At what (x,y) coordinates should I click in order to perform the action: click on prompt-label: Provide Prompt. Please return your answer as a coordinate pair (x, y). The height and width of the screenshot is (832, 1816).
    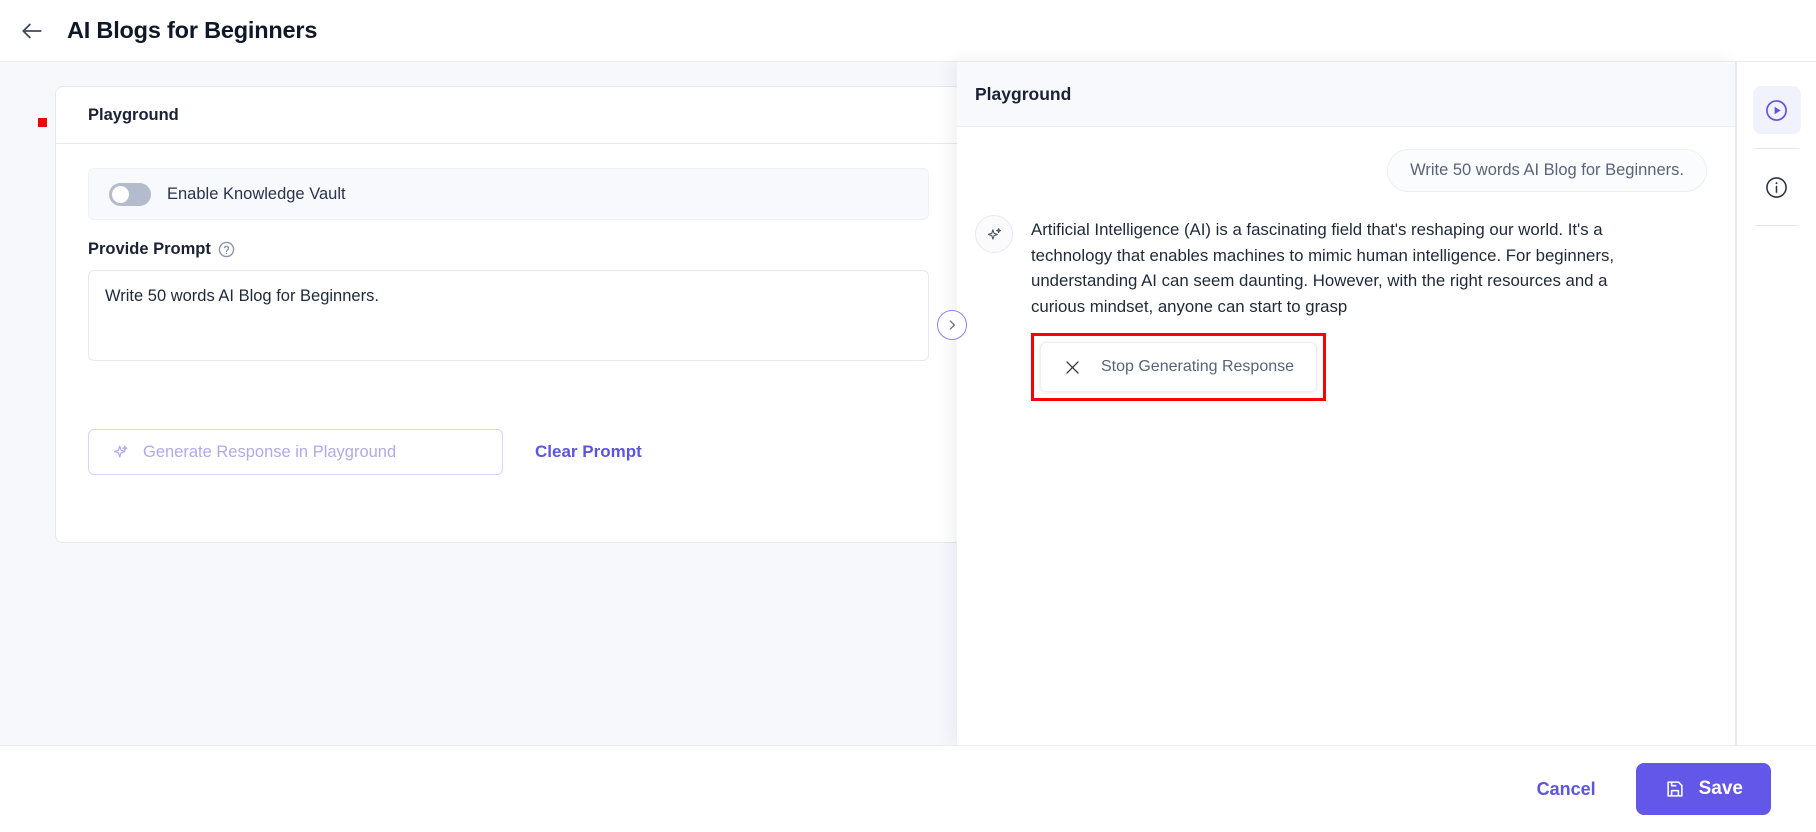
    Looking at the image, I should click on (149, 249).